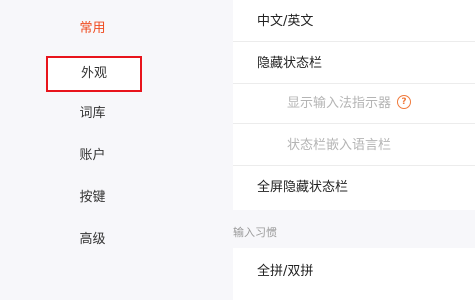 This screenshot has height=300, width=475. I want to click on setting-show-ime-indicator: 显示输入法指示器?, so click(354, 104).